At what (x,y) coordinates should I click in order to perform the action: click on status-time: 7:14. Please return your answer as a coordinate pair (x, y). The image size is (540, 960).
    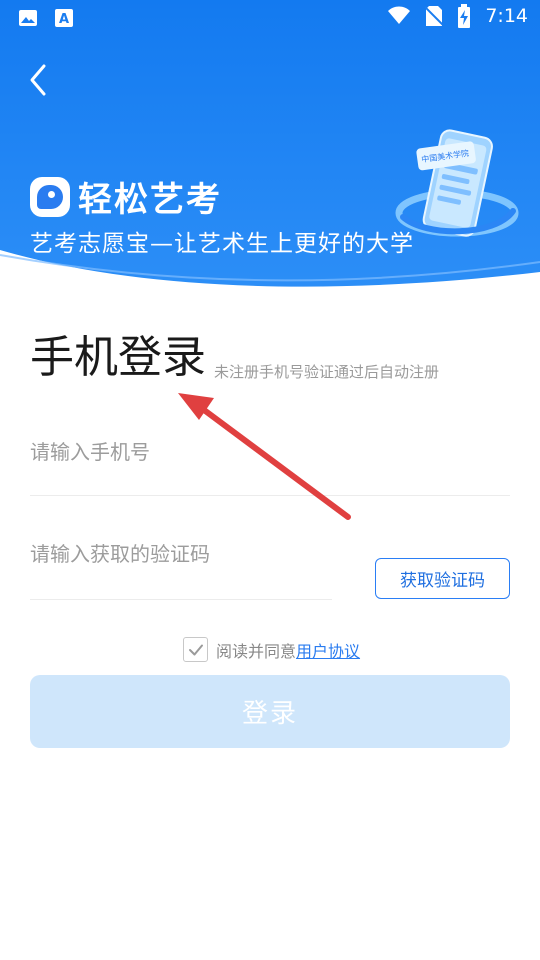
    Looking at the image, I should click on (506, 16).